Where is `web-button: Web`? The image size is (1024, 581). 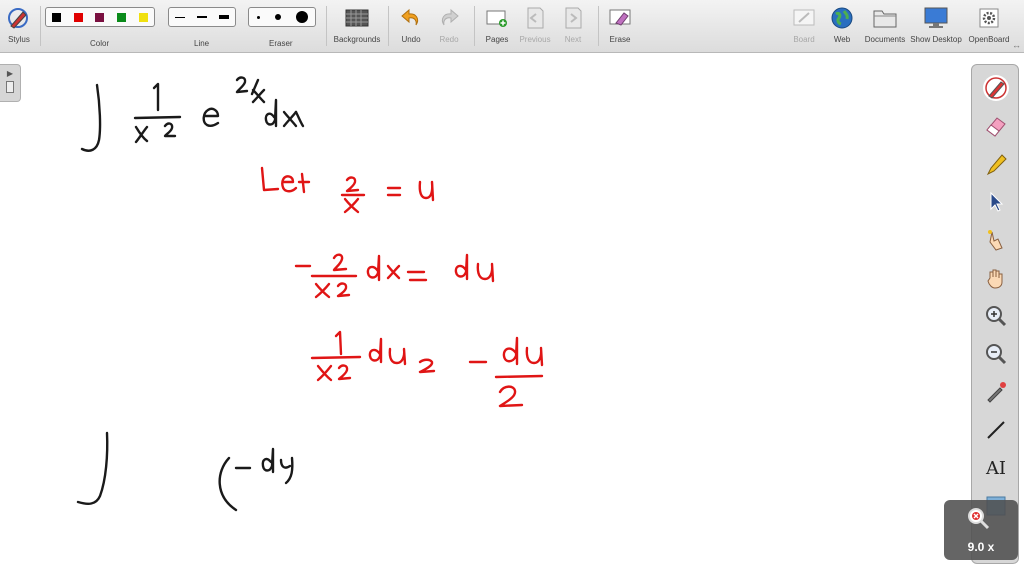 web-button: Web is located at coordinates (842, 26).